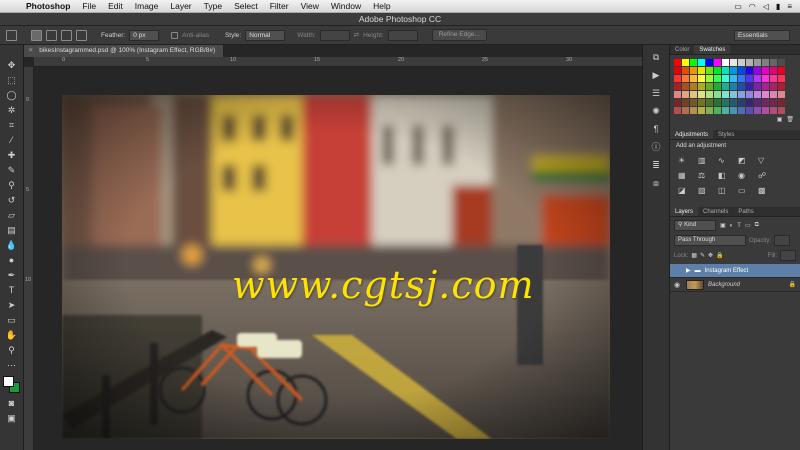  What do you see at coordinates (744, 175) in the screenshot?
I see `photo-filter-icon: ◉` at bounding box center [744, 175].